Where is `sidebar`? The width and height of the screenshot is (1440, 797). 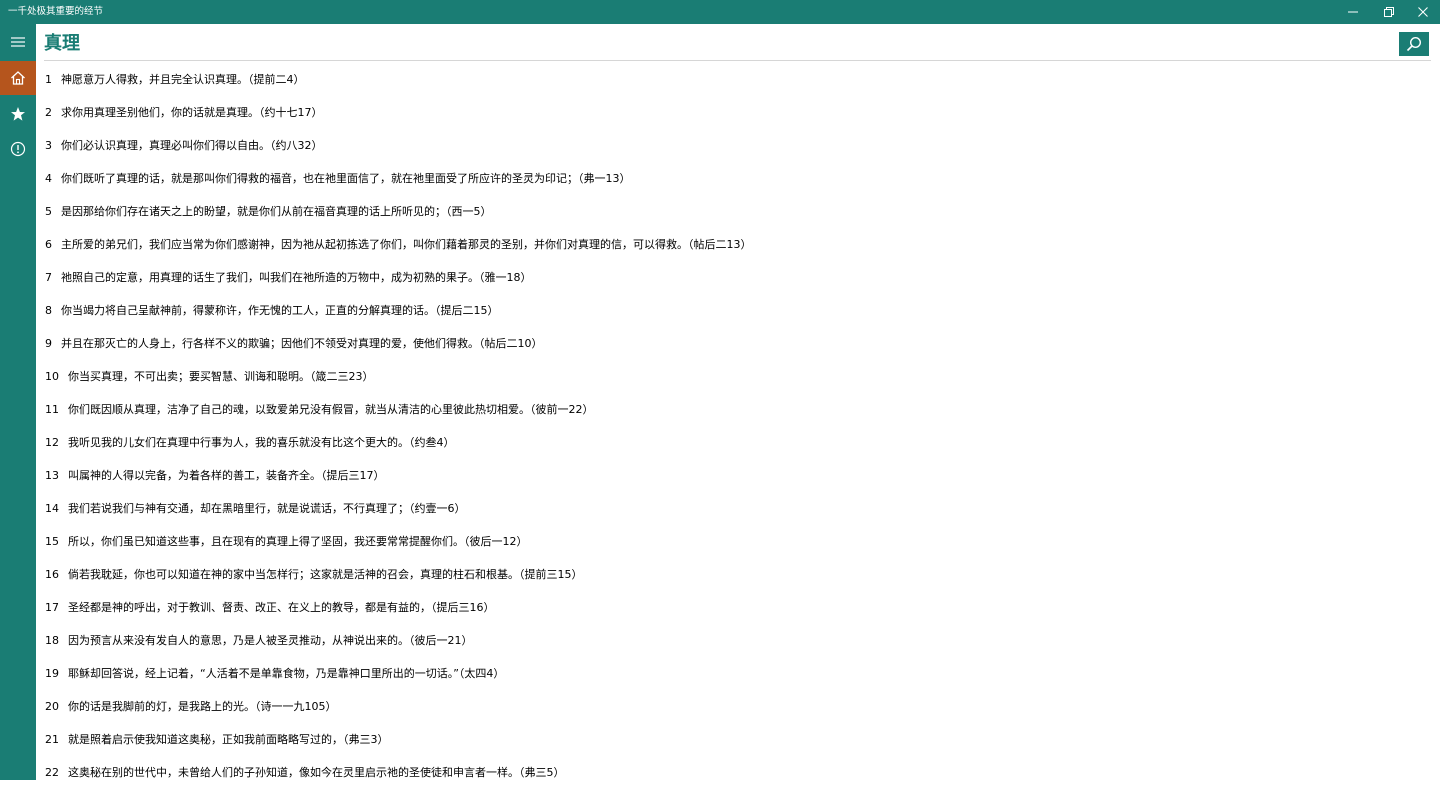 sidebar is located at coordinates (18, 402).